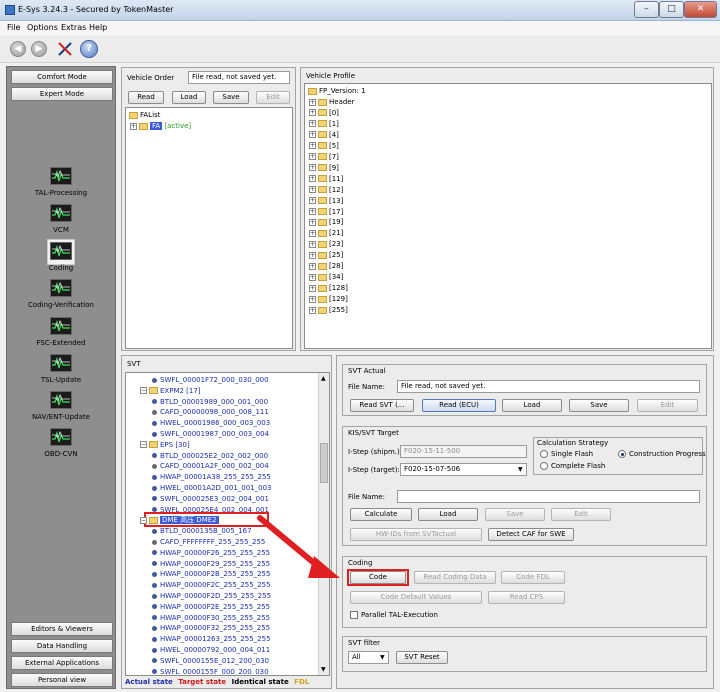  Describe the element at coordinates (326, 190) in the screenshot. I see `vp-tree-node: + [12]` at that location.